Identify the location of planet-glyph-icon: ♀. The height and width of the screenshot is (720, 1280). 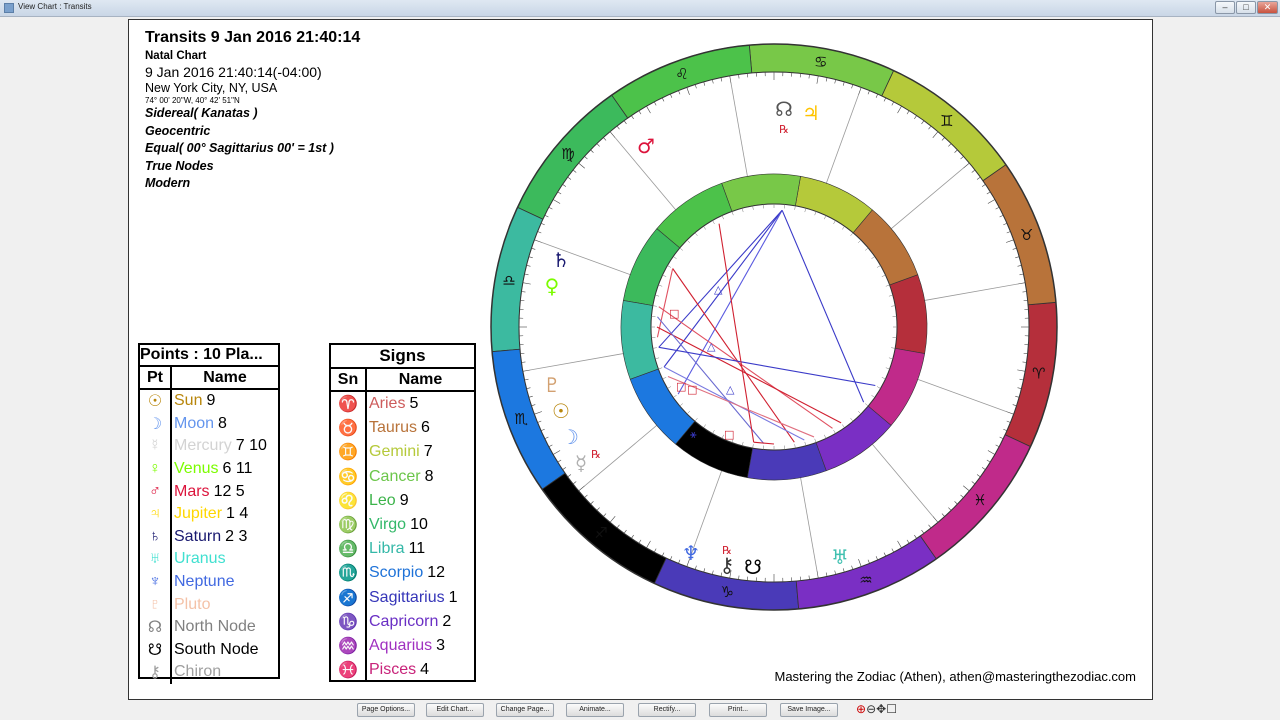
(552, 286).